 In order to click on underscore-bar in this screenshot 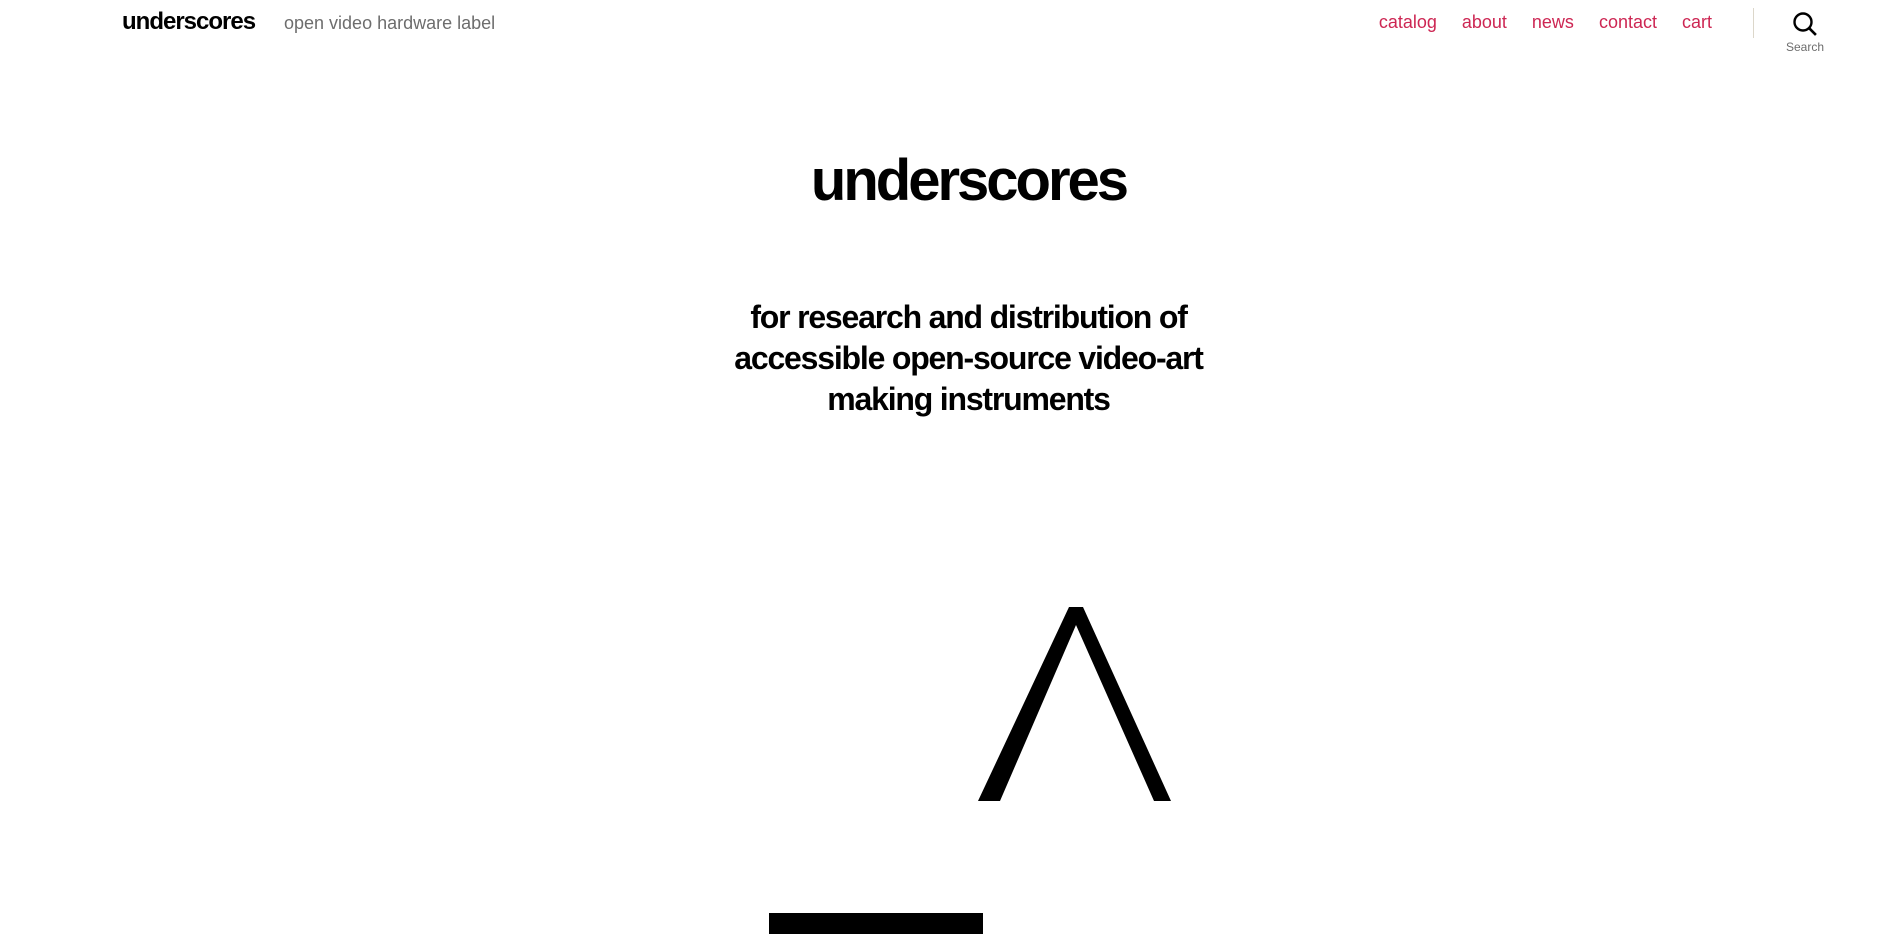, I will do `click(876, 923)`.